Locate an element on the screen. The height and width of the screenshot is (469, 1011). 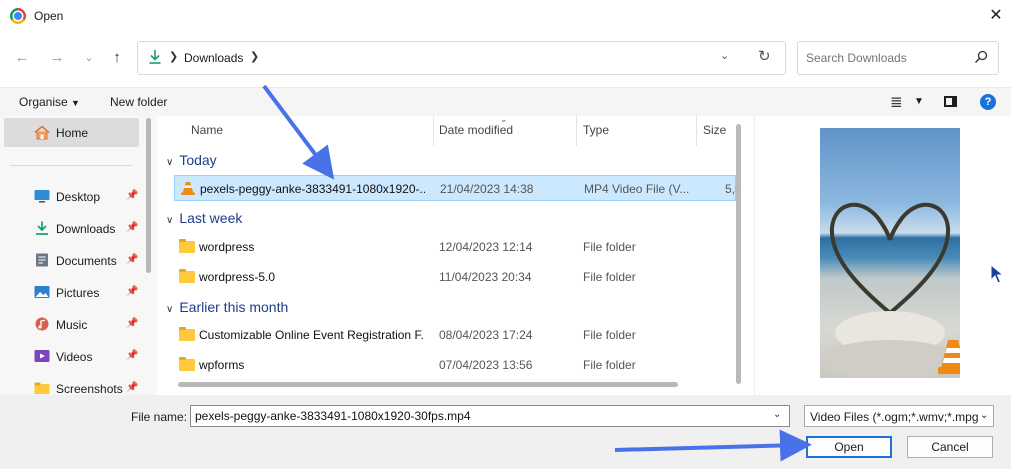
arrow-right-icon: → is located at coordinates (57, 58).